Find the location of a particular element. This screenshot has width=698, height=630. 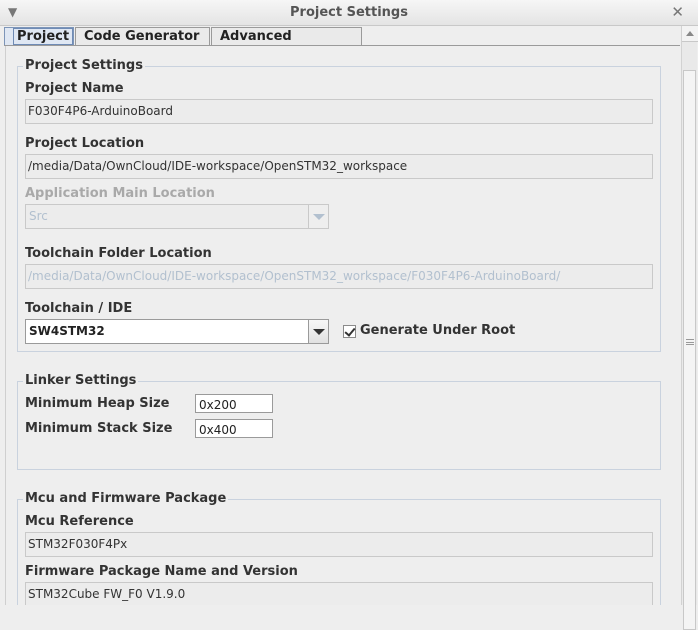

app-main-location-value: Src is located at coordinates (38, 216).